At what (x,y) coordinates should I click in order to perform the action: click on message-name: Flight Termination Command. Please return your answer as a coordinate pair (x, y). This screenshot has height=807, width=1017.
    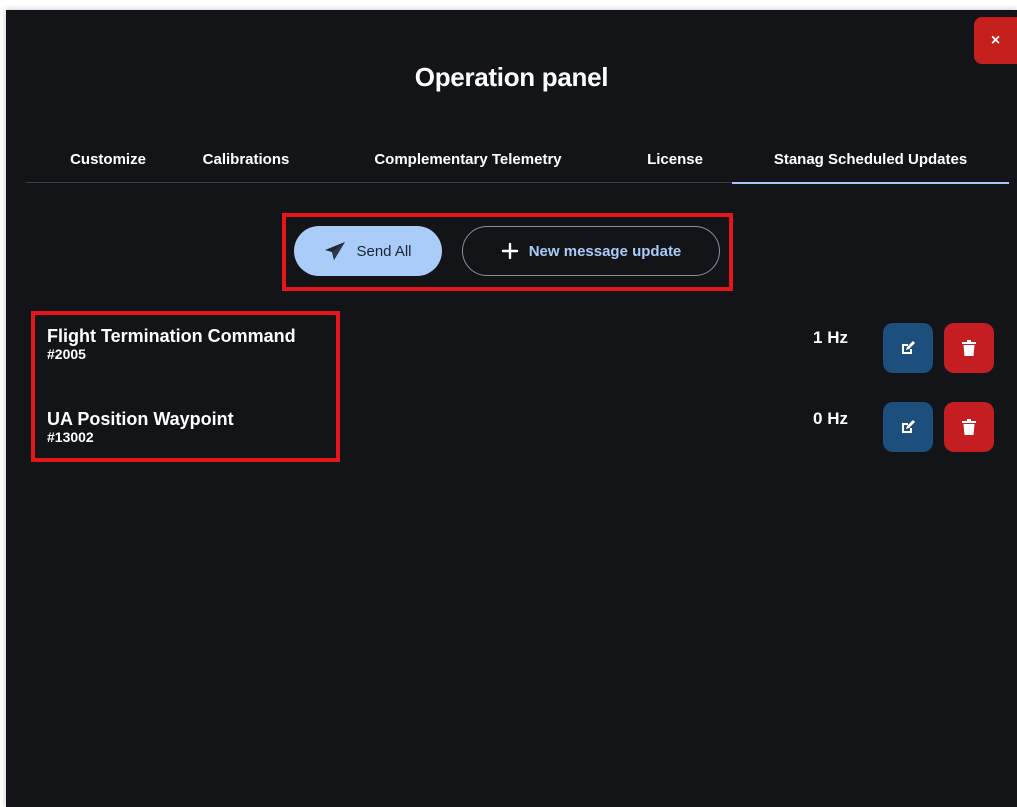
    Looking at the image, I should click on (171, 336).